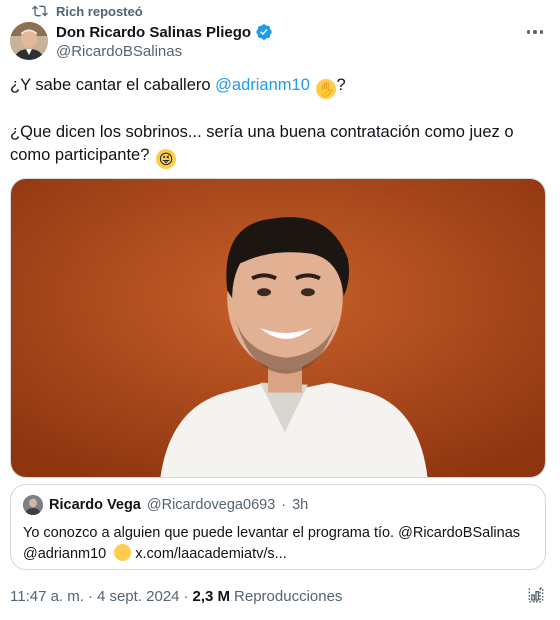 The image size is (560, 620). I want to click on views-label: Reproducciones, so click(288, 596).